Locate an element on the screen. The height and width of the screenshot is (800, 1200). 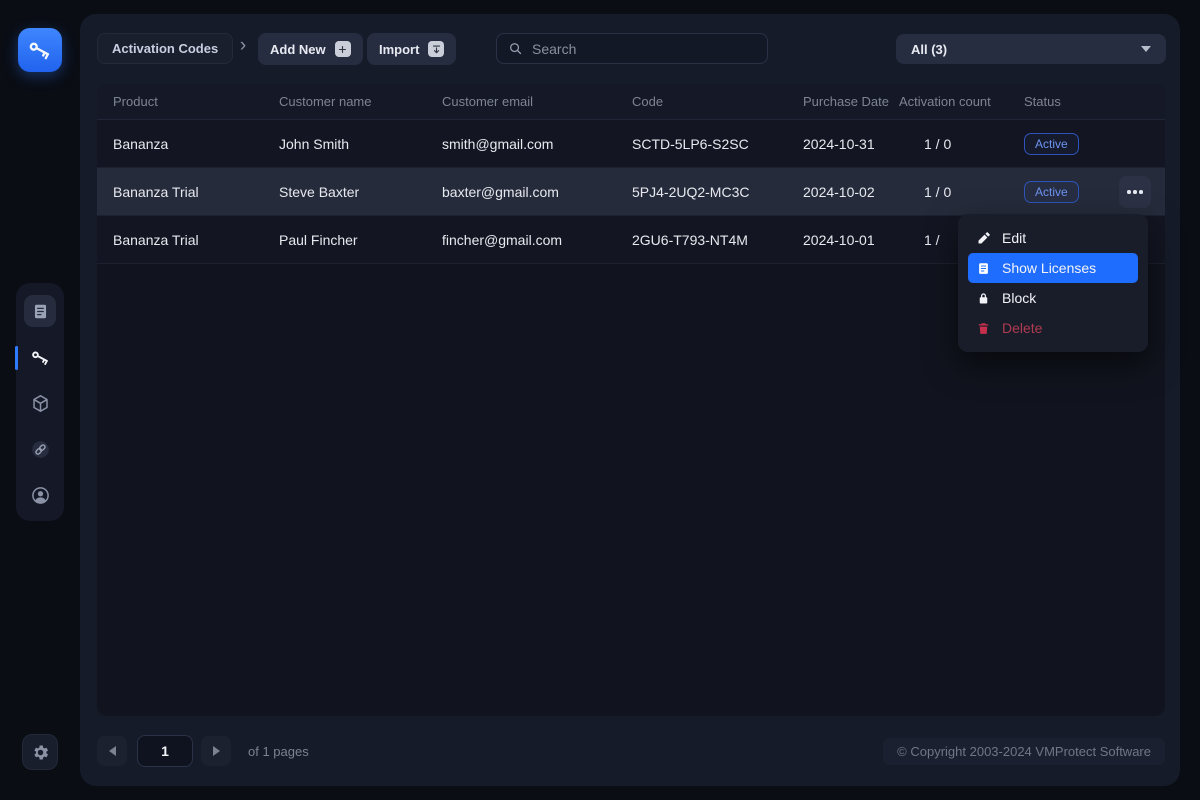
menu-item-delete: Delete is located at coordinates (1053, 328).